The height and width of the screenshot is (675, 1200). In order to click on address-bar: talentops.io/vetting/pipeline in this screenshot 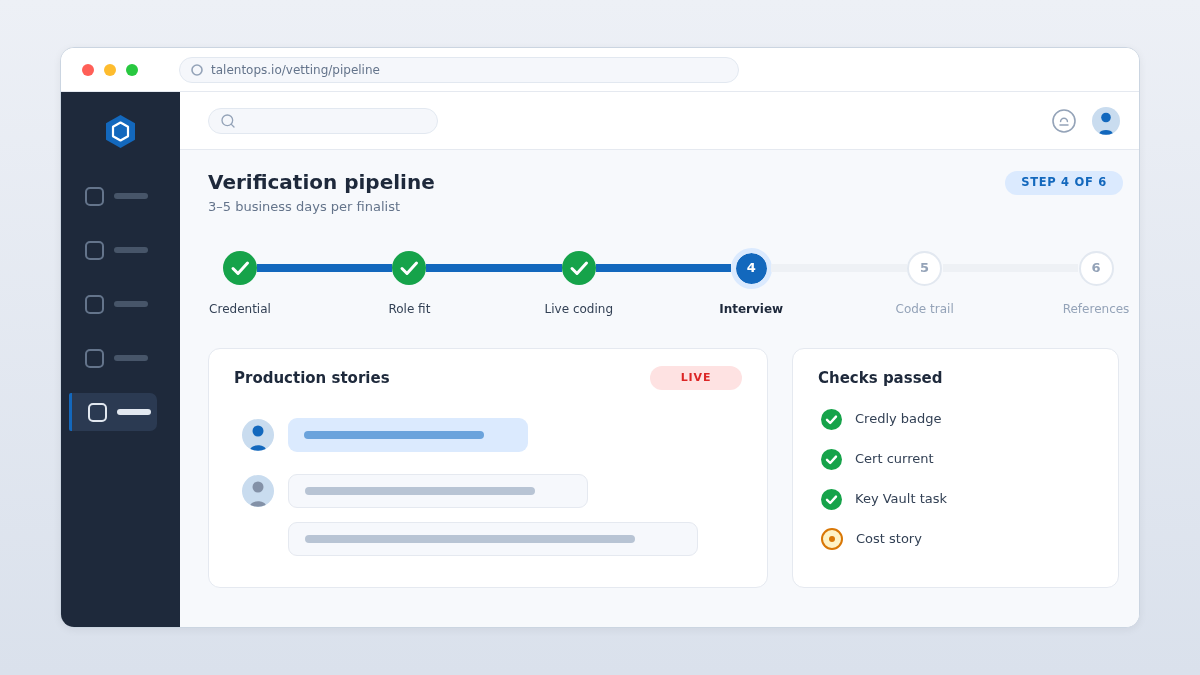, I will do `click(459, 69)`.